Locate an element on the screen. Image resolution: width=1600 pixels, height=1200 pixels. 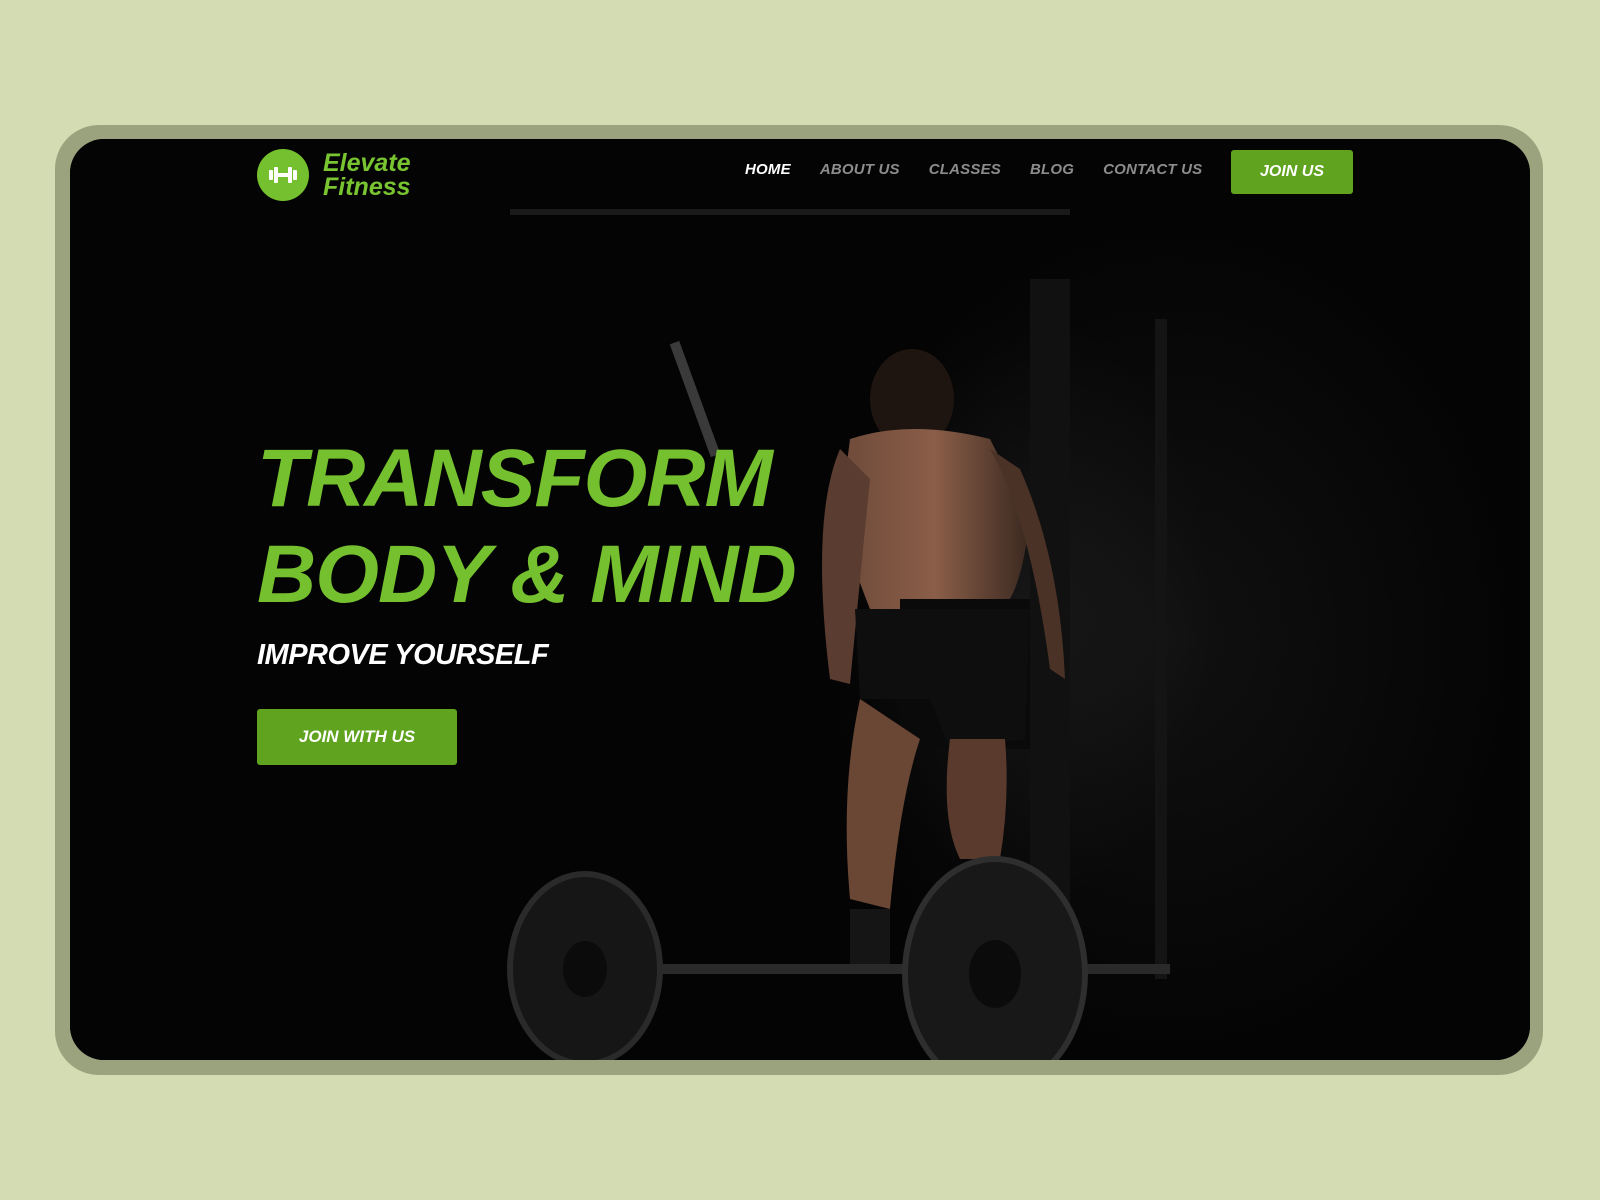
brand-logo: Elevate Fitness is located at coordinates (334, 175).